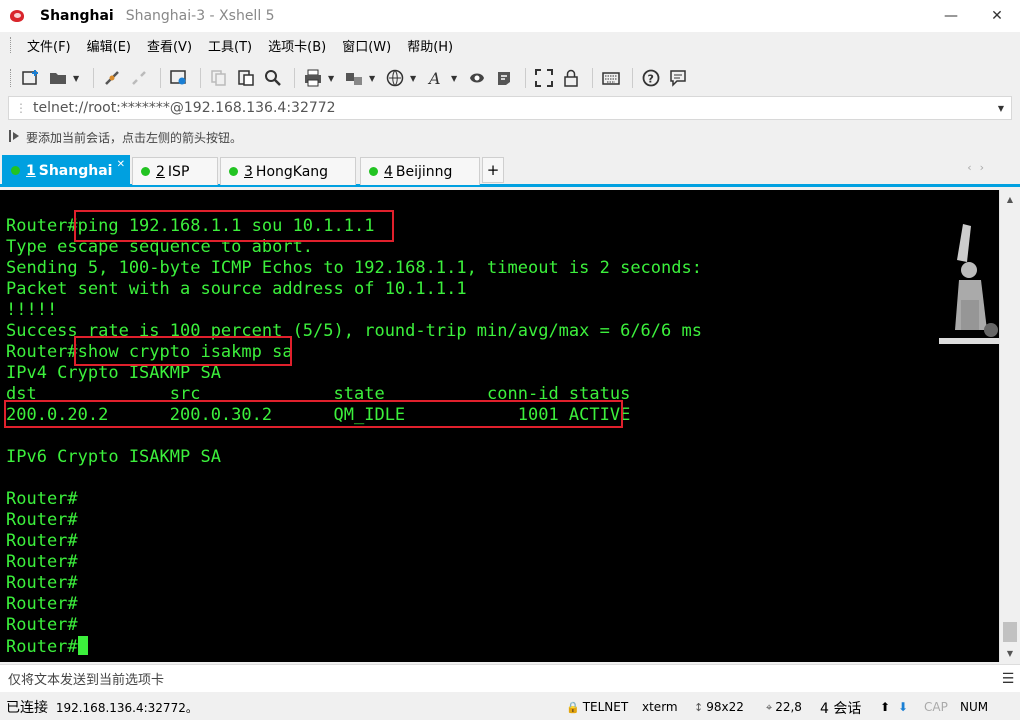 The image size is (1020, 720). I want to click on disconnect-icon, so click(139, 78).